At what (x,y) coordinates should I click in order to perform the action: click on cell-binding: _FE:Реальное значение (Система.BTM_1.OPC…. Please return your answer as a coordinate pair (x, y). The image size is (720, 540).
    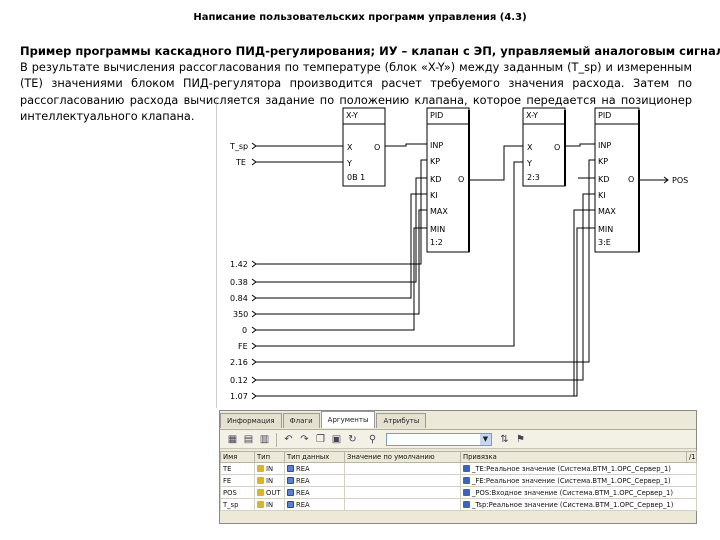
    Looking at the image, I should click on (578, 480).